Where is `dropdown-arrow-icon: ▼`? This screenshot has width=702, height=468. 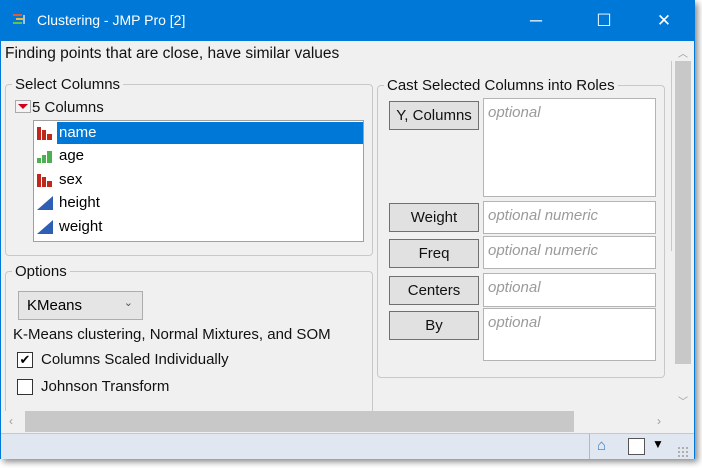 dropdown-arrow-icon: ▼ is located at coordinates (658, 444).